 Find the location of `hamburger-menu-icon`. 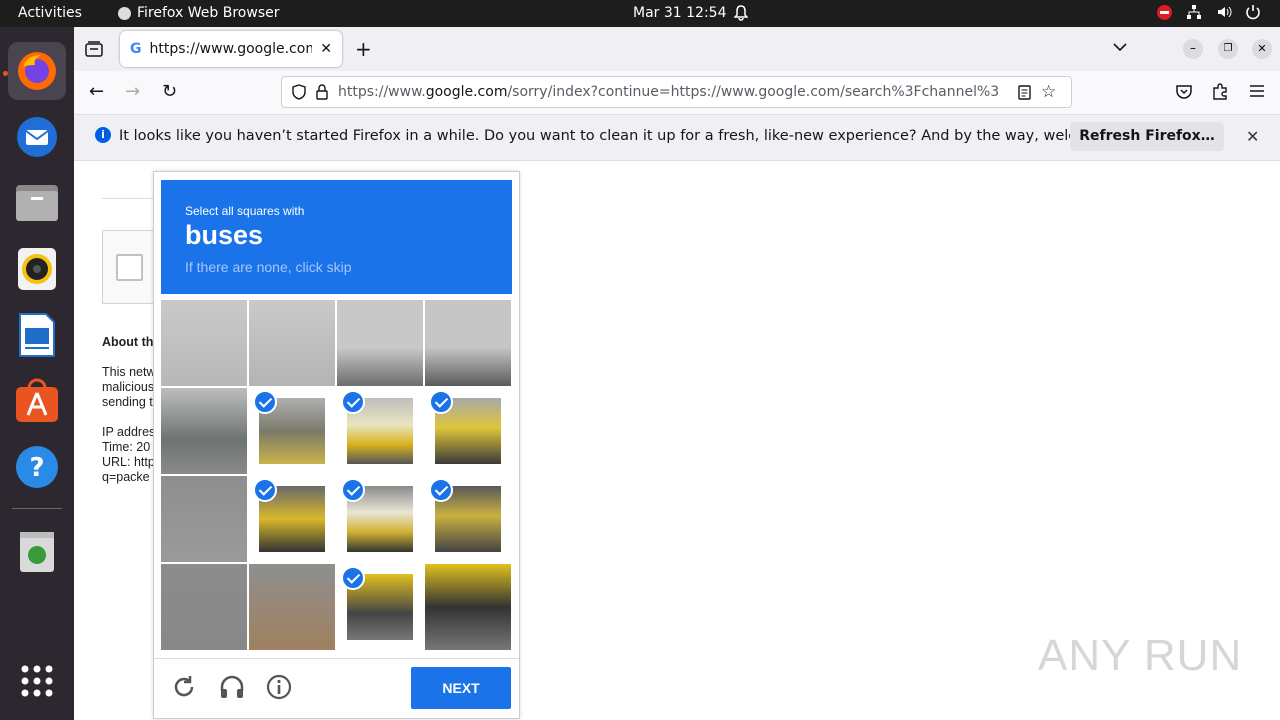

hamburger-menu-icon is located at coordinates (1257, 91).